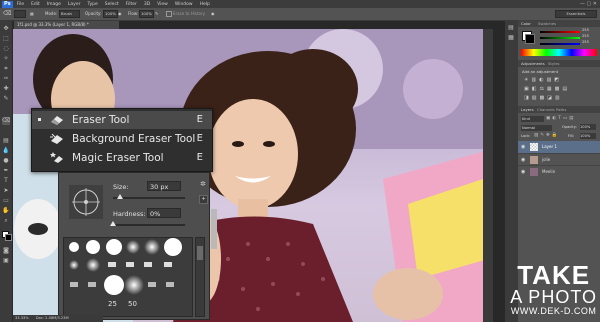 The image size is (600, 322). What do you see at coordinates (21, 4) in the screenshot?
I see `menu-file: File` at bounding box center [21, 4].